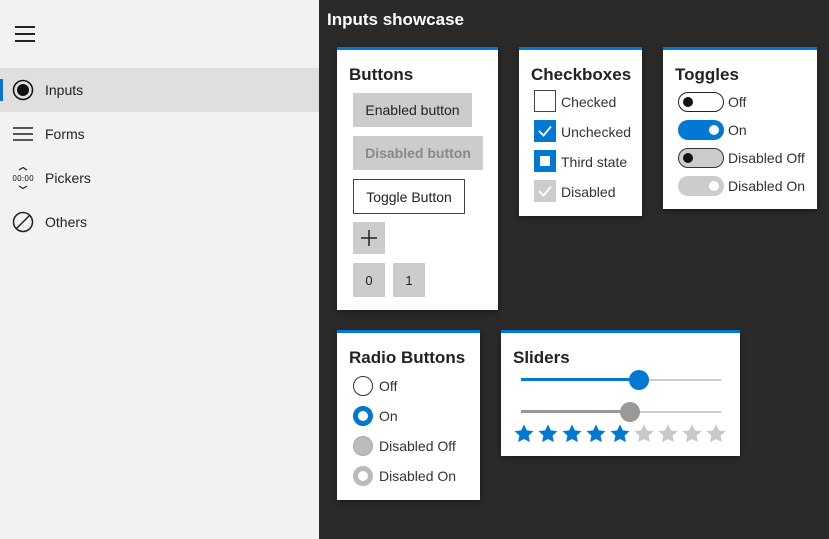 The height and width of the screenshot is (539, 829). I want to click on toggle-label: On, so click(737, 130).